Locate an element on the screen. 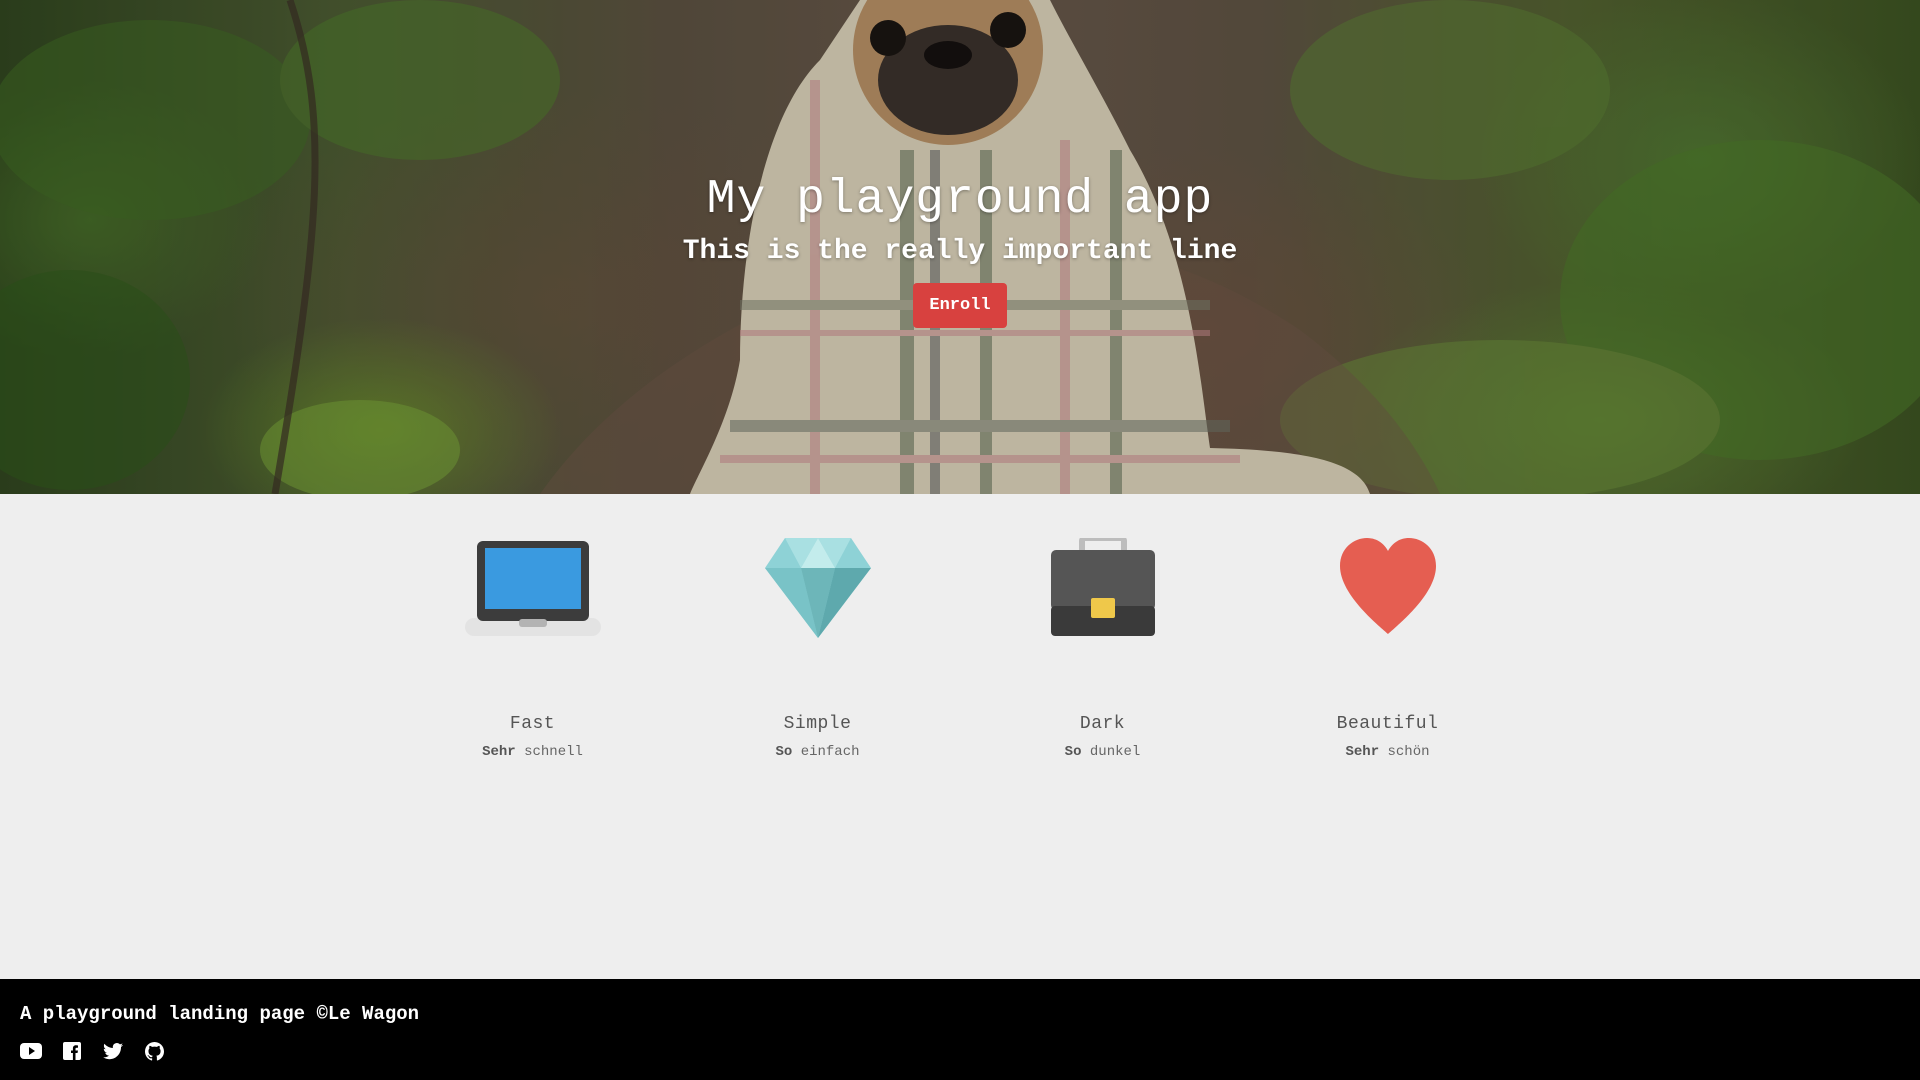 The image size is (1920, 1080). feature-desc-text: schön is located at coordinates (1408, 752).